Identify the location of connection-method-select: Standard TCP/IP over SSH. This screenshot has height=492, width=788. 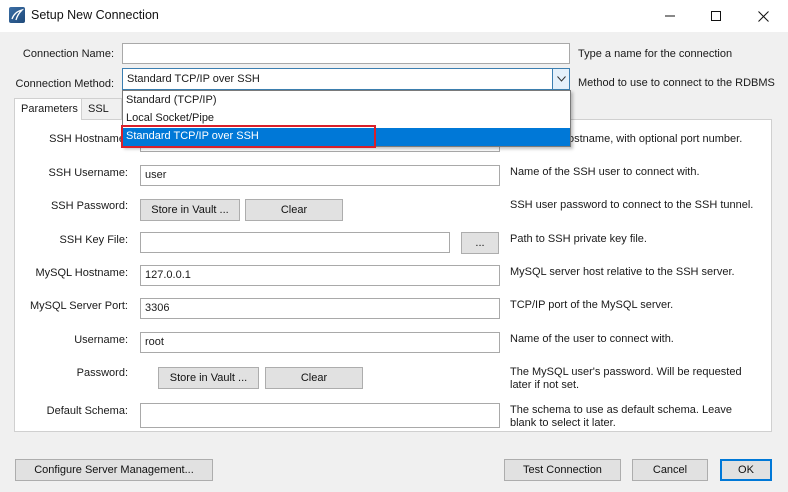
(346, 79).